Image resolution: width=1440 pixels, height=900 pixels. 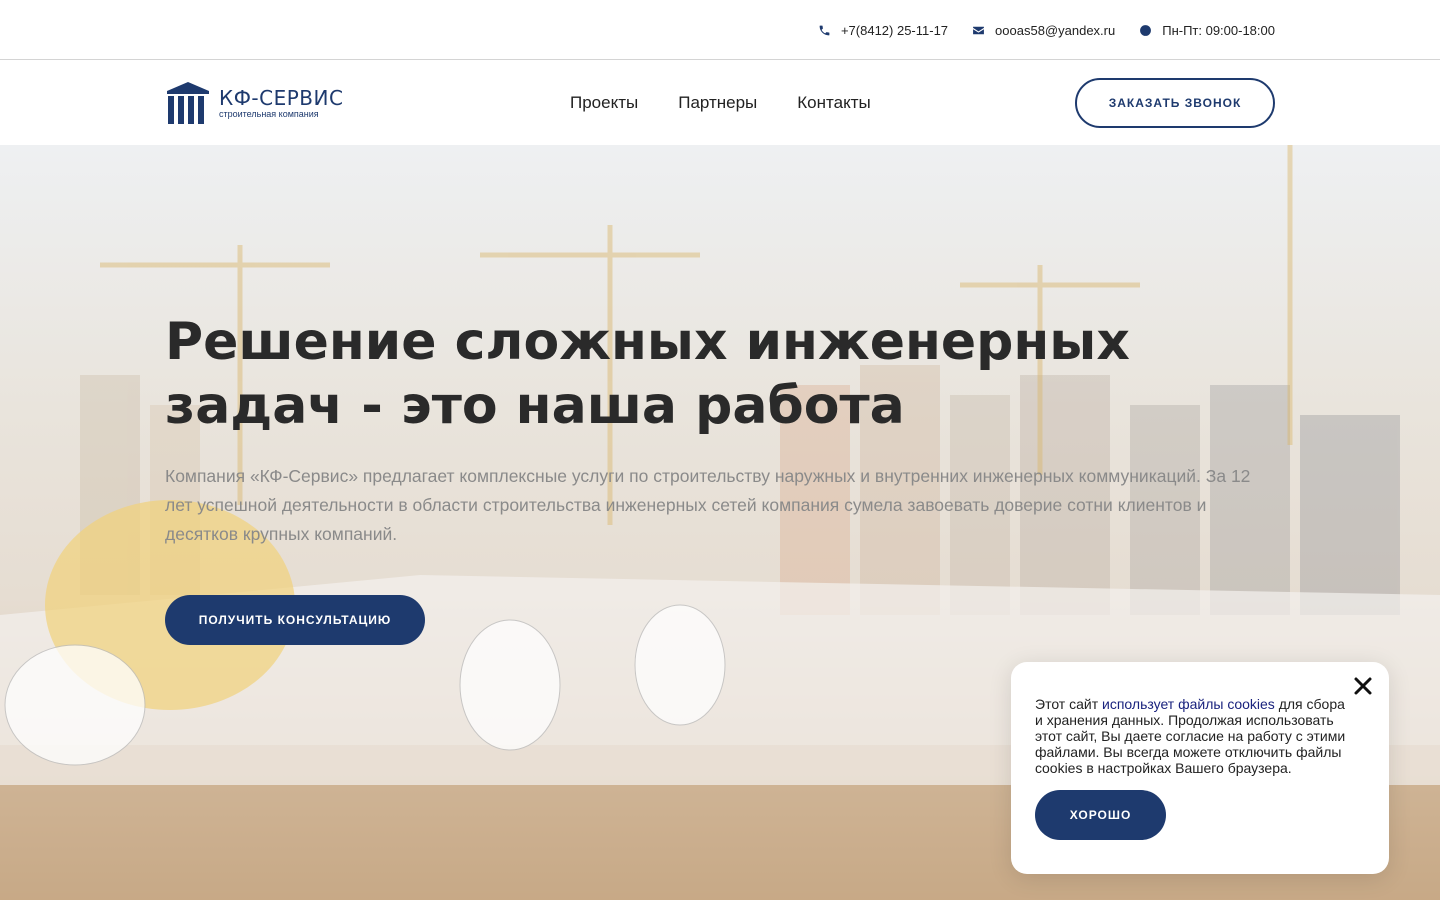 What do you see at coordinates (1188, 704) in the screenshot?
I see `cookie-policy-link: использует файлы cookies` at bounding box center [1188, 704].